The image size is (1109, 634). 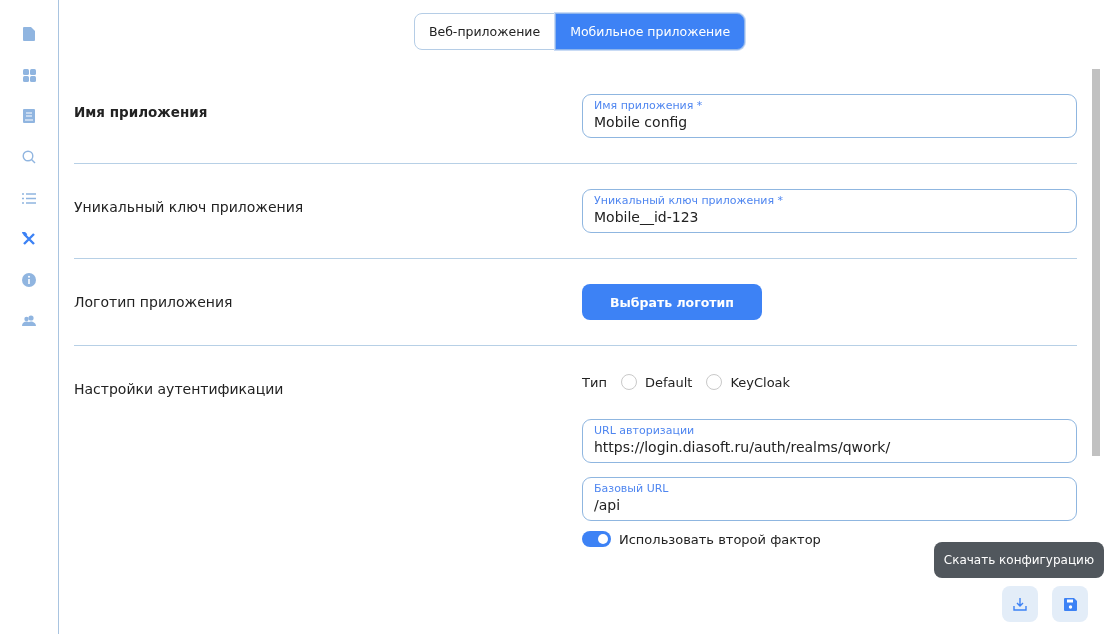 What do you see at coordinates (29, 198) in the screenshot?
I see `list-icon` at bounding box center [29, 198].